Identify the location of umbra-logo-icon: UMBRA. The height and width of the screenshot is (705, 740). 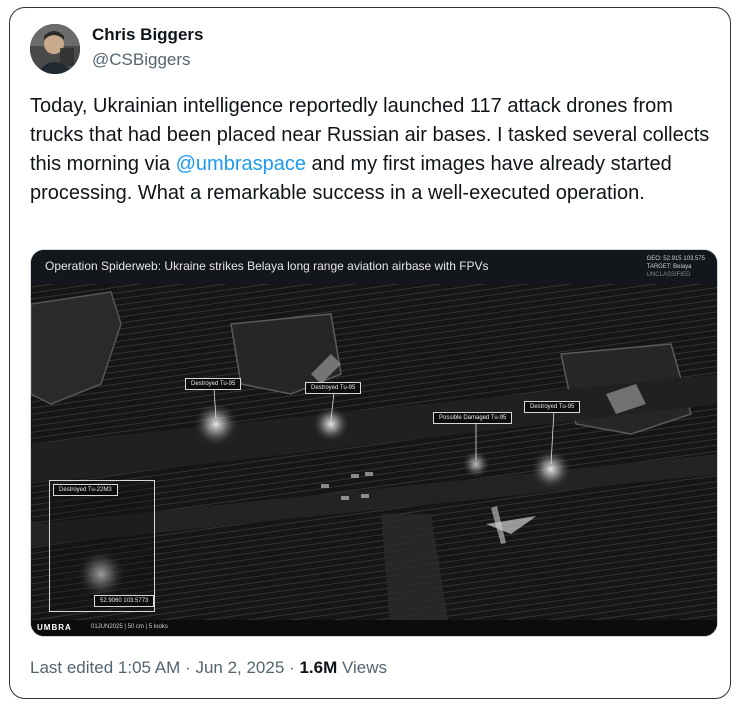
(54, 627).